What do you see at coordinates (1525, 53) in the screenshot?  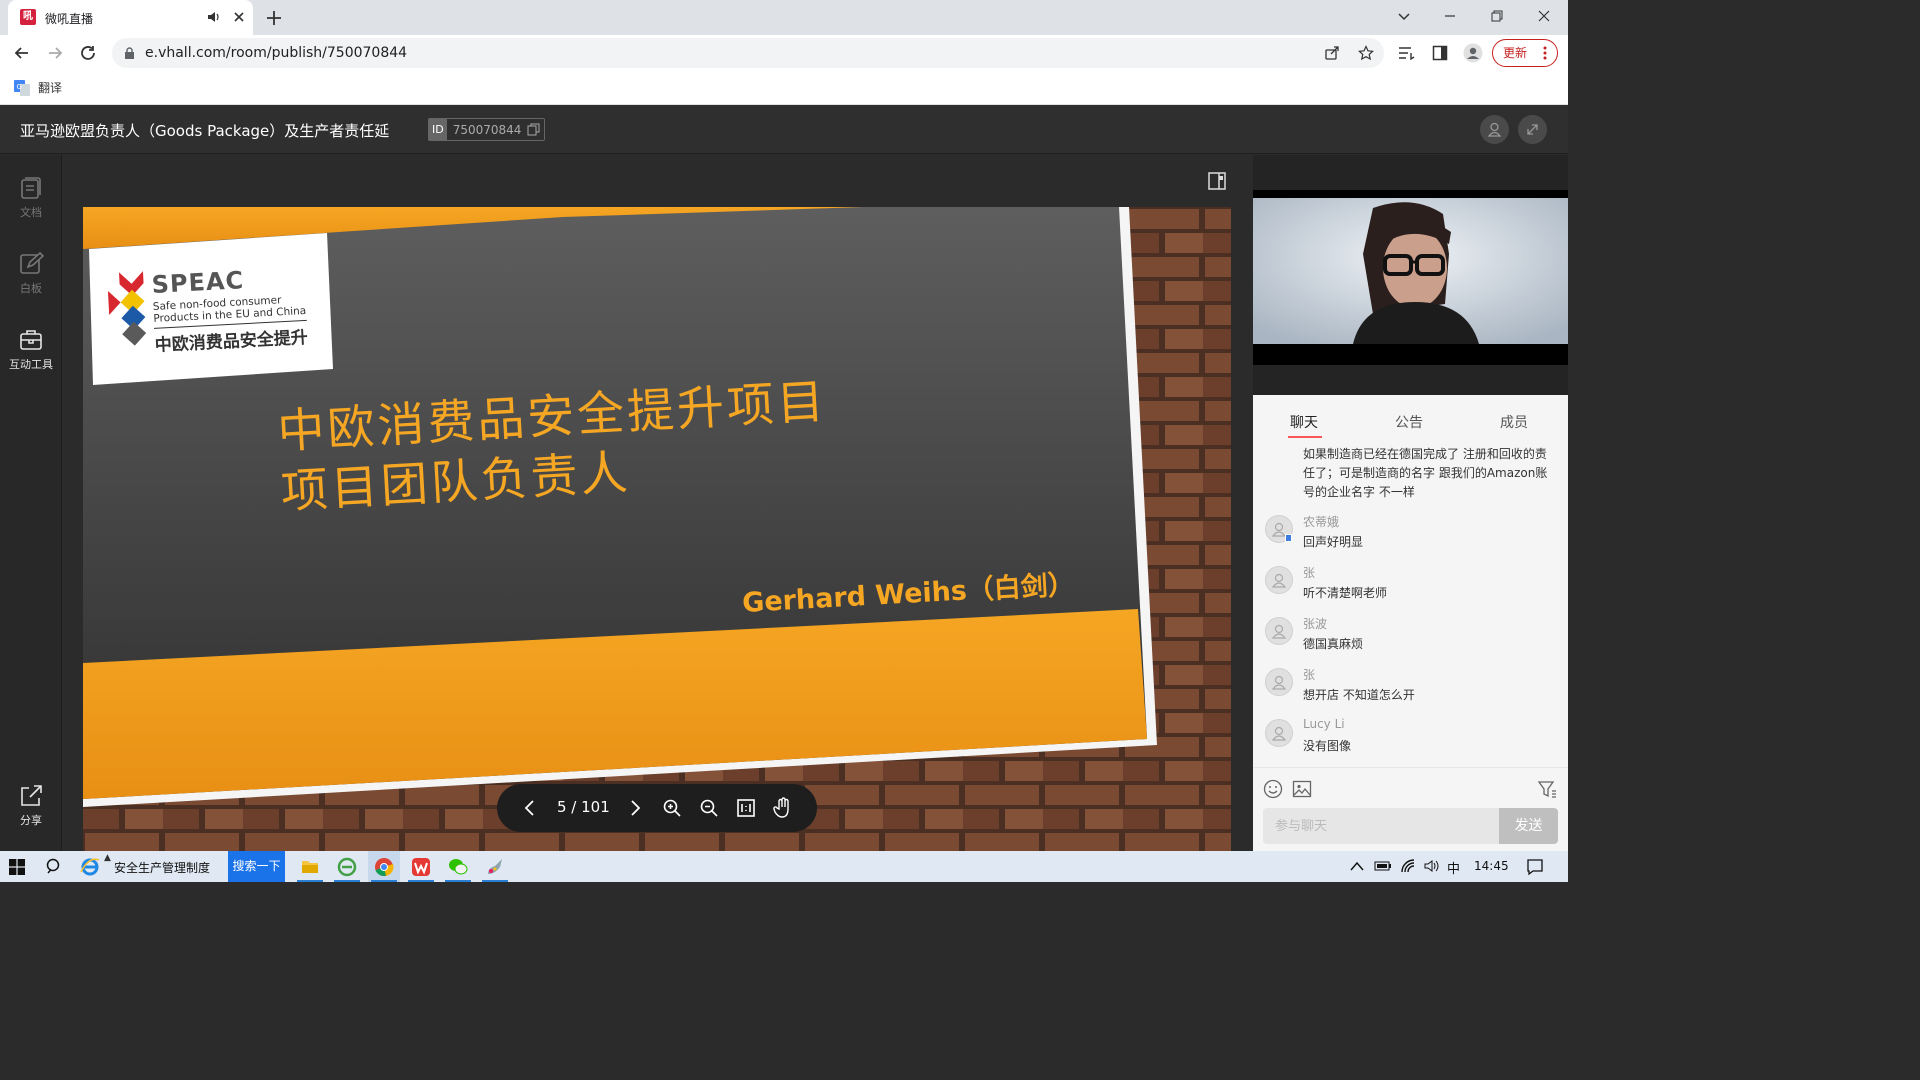 I see `update-button: 更新` at bounding box center [1525, 53].